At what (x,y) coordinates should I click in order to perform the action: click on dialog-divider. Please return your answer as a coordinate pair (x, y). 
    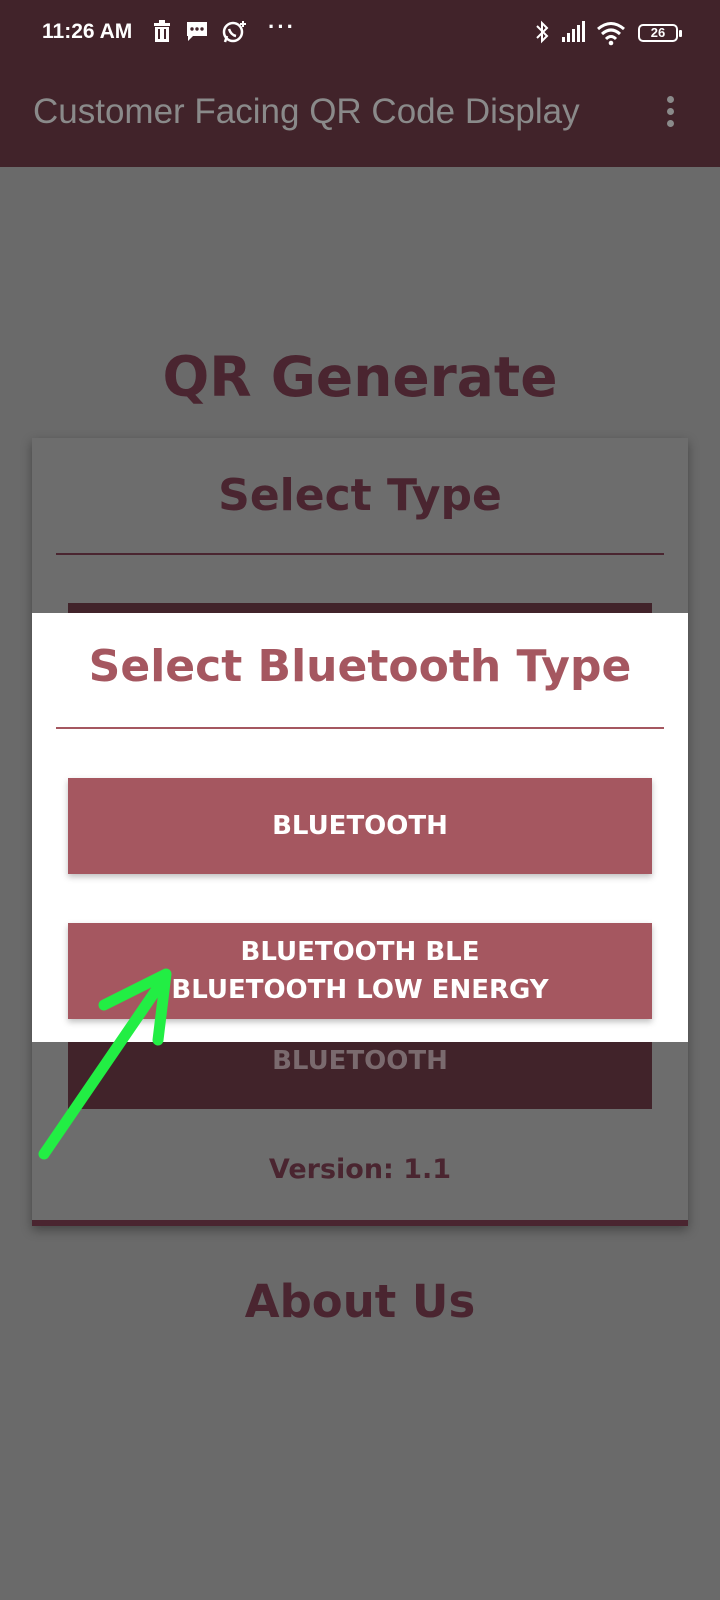
    Looking at the image, I should click on (360, 728).